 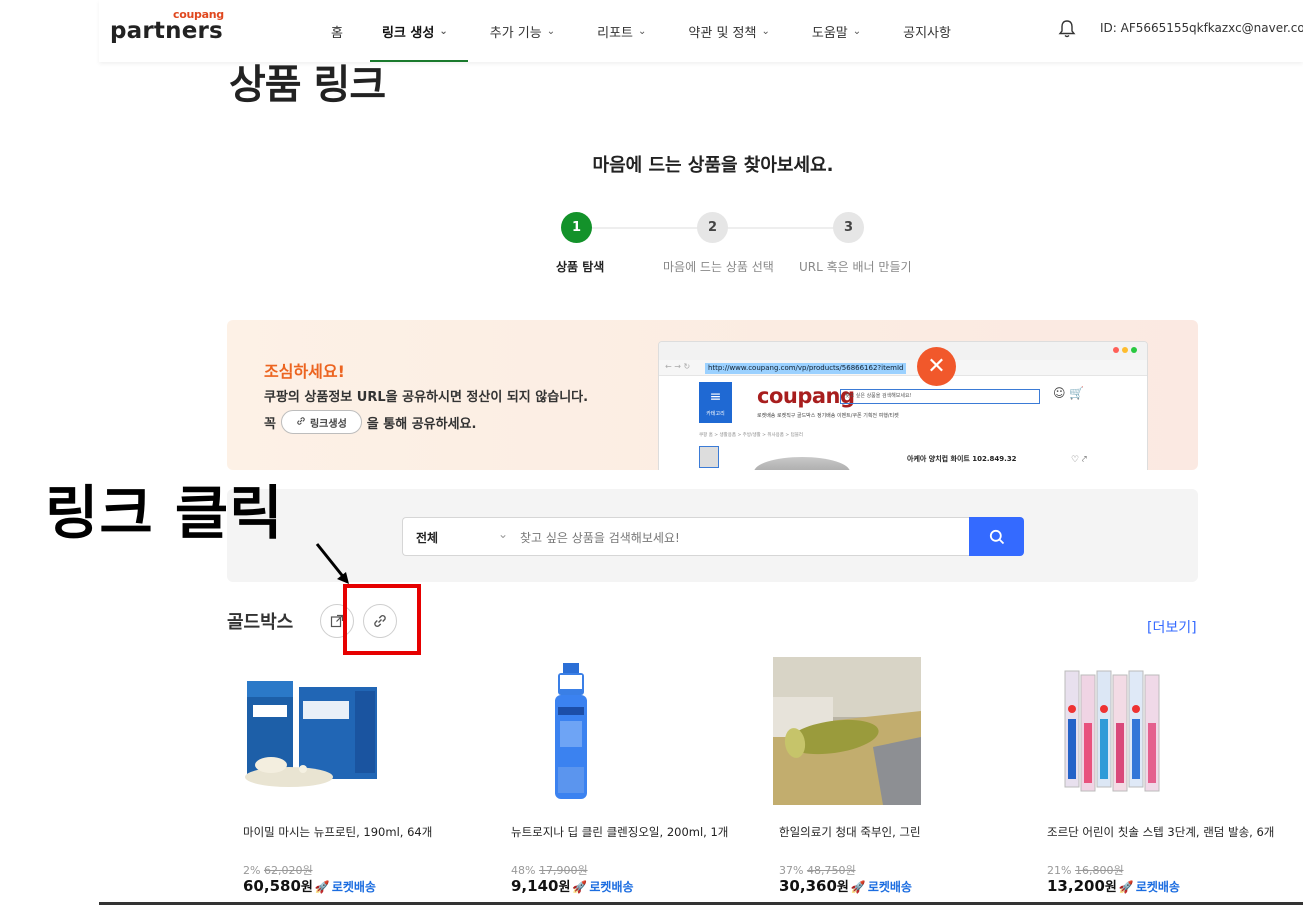 I want to click on step-2-circle: 2, so click(x=712, y=227).